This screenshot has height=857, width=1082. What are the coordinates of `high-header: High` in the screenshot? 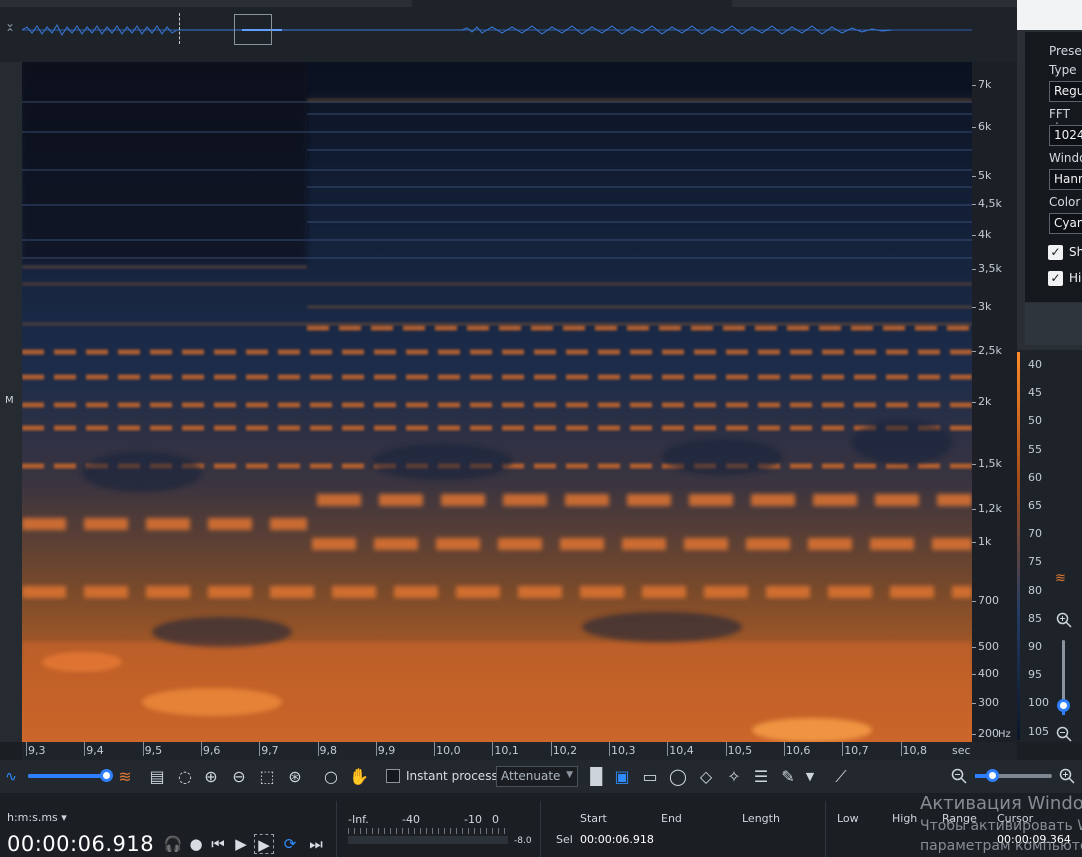 It's located at (905, 818).